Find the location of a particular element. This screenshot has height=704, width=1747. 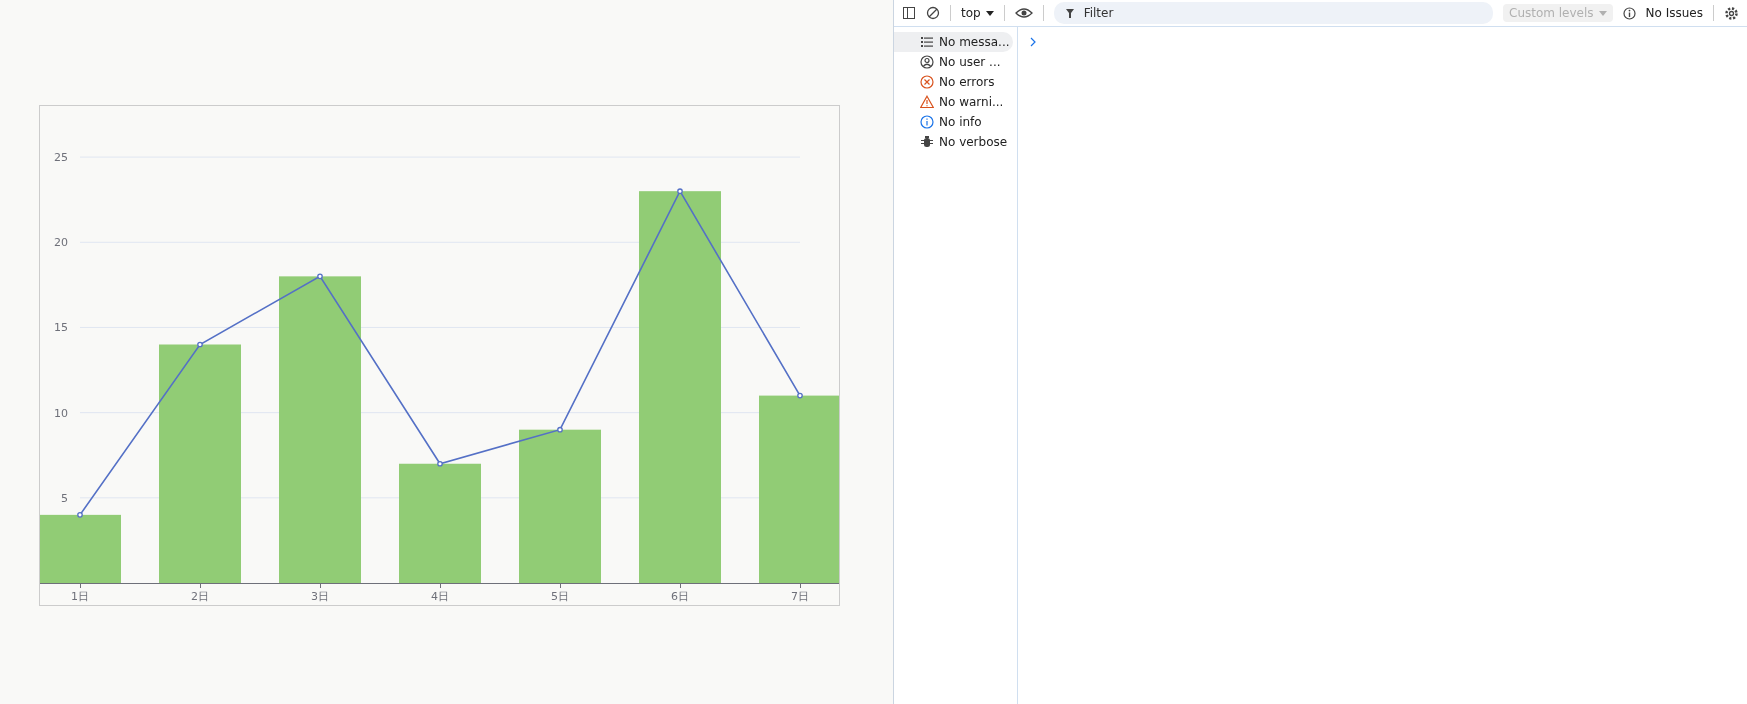

x-tick-label: 3日 is located at coordinates (320, 596).